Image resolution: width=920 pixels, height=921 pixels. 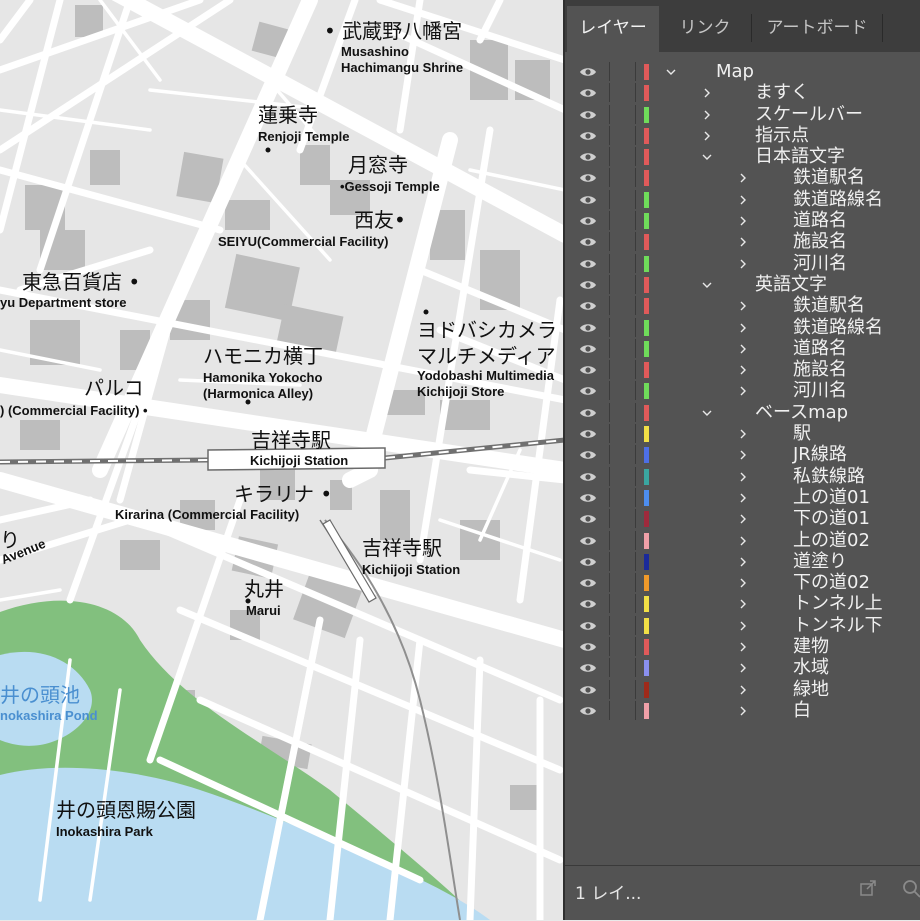 What do you see at coordinates (742, 135) in the screenshot?
I see `layer-row: 指示点` at bounding box center [742, 135].